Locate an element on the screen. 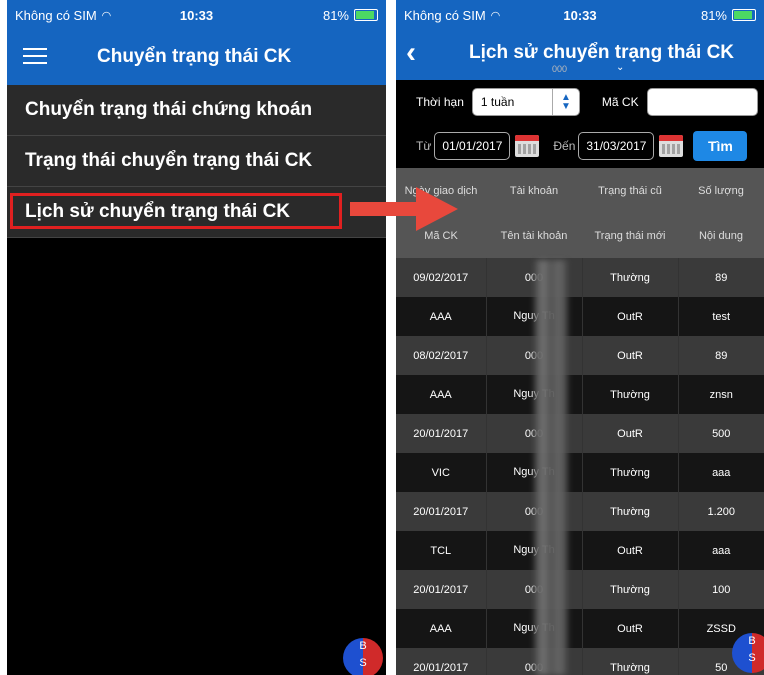  redacted-account-blur is located at coordinates (551, 467).